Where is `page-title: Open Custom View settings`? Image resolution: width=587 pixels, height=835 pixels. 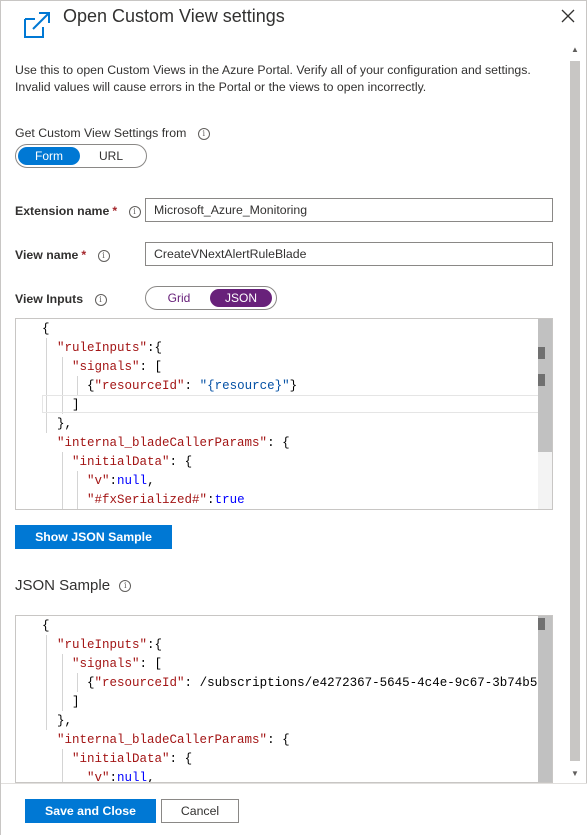
page-title: Open Custom View settings is located at coordinates (174, 16).